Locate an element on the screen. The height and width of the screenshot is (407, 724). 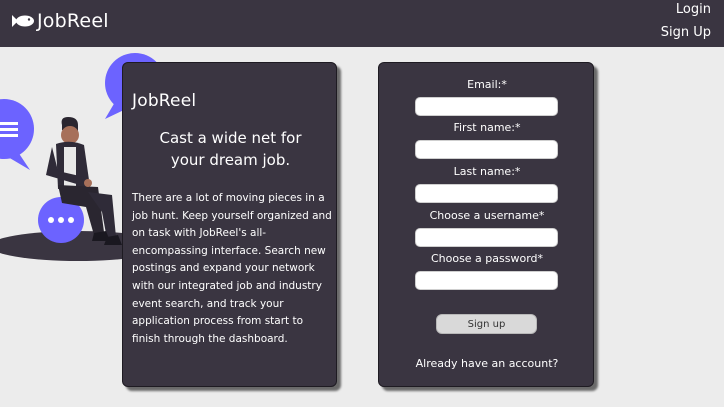
first-name-field is located at coordinates (486, 149).